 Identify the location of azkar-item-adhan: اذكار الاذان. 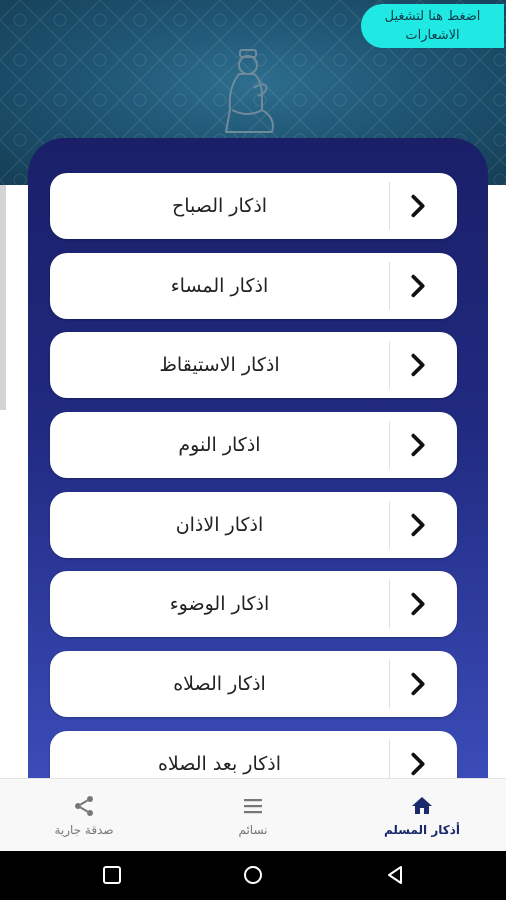
(253, 525).